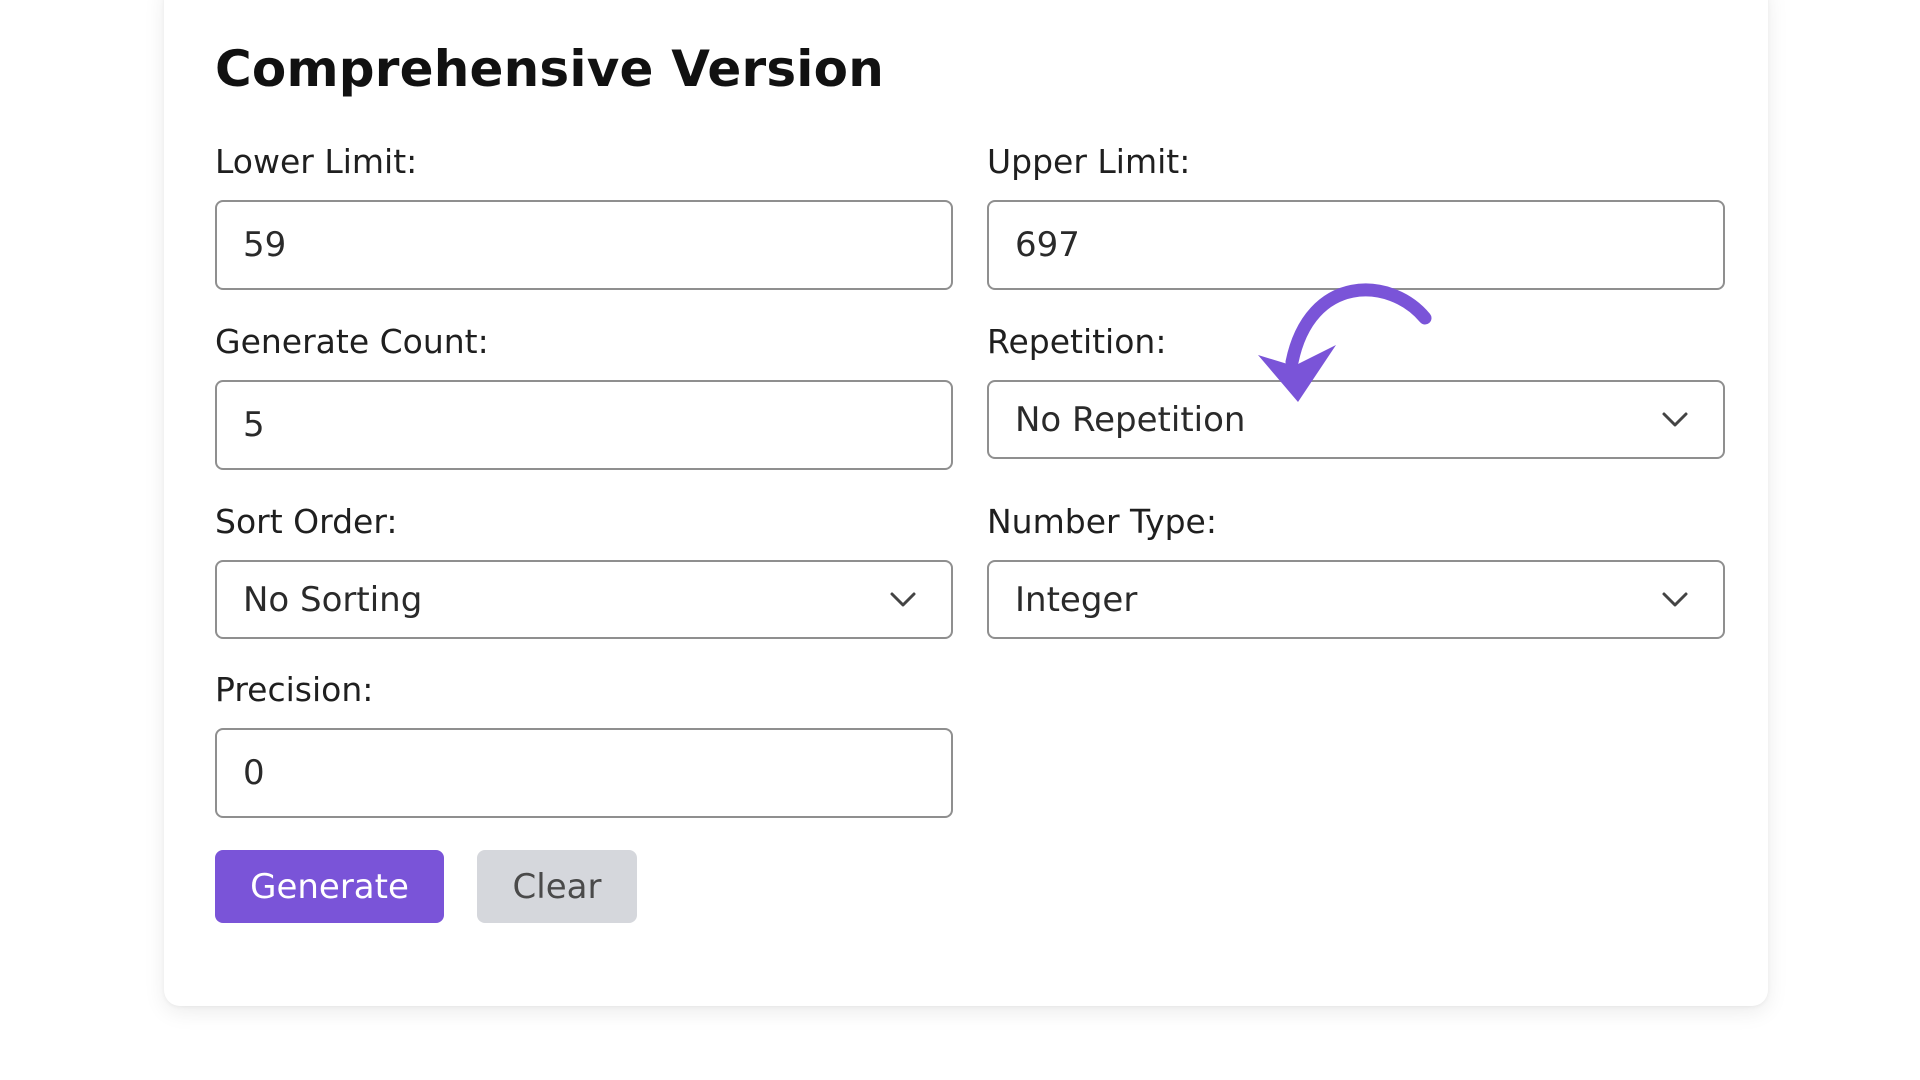  Describe the element at coordinates (584, 599) in the screenshot. I see `sort-order-select: No Sorting` at that location.